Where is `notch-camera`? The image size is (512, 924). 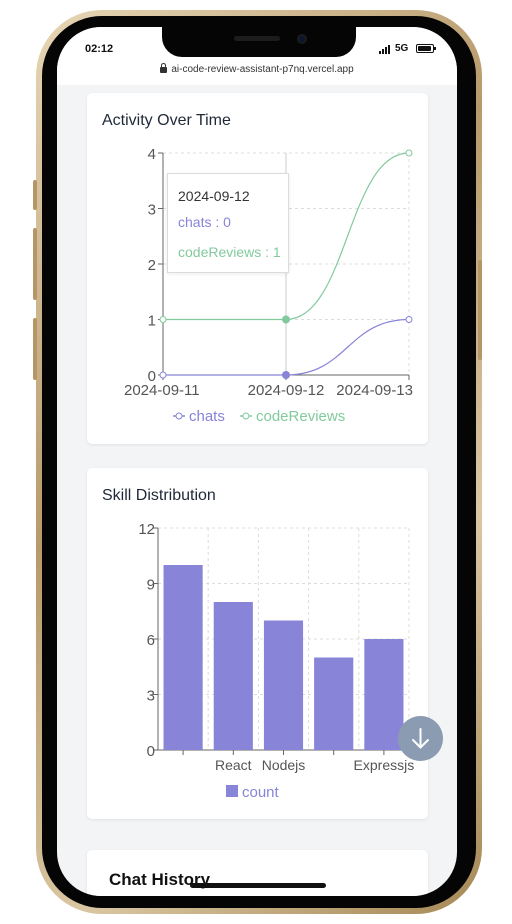
notch-camera is located at coordinates (302, 39).